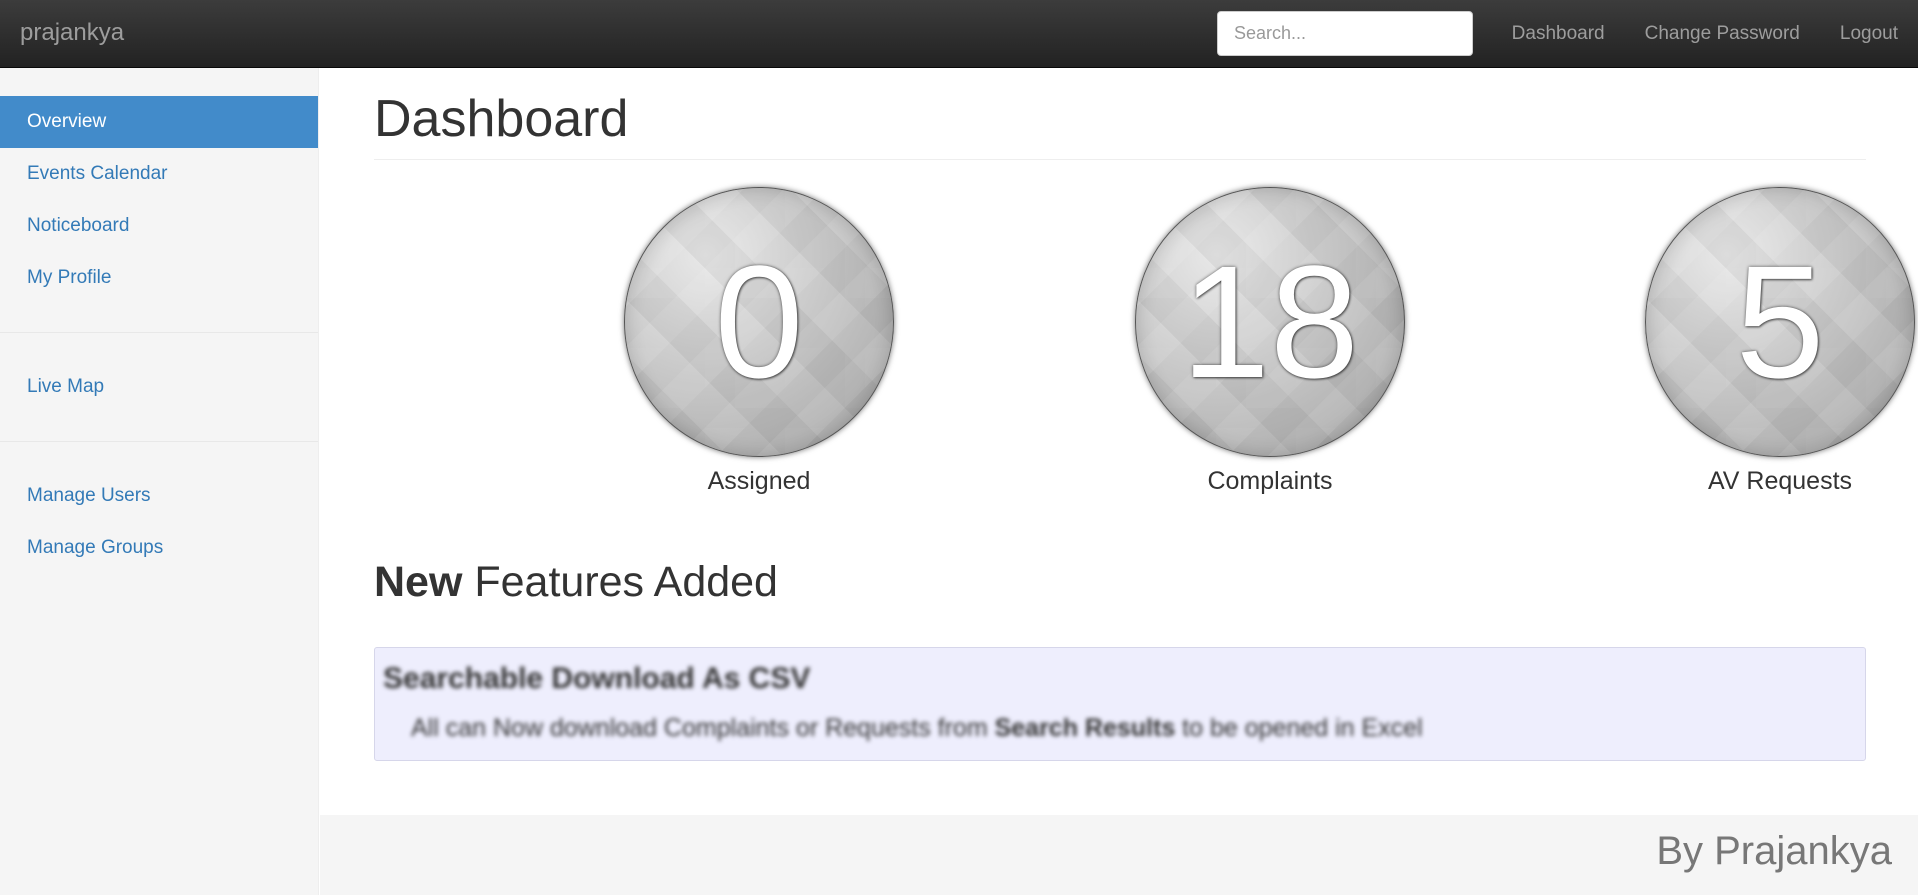  I want to click on features-heading: New Features Added, so click(576, 582).